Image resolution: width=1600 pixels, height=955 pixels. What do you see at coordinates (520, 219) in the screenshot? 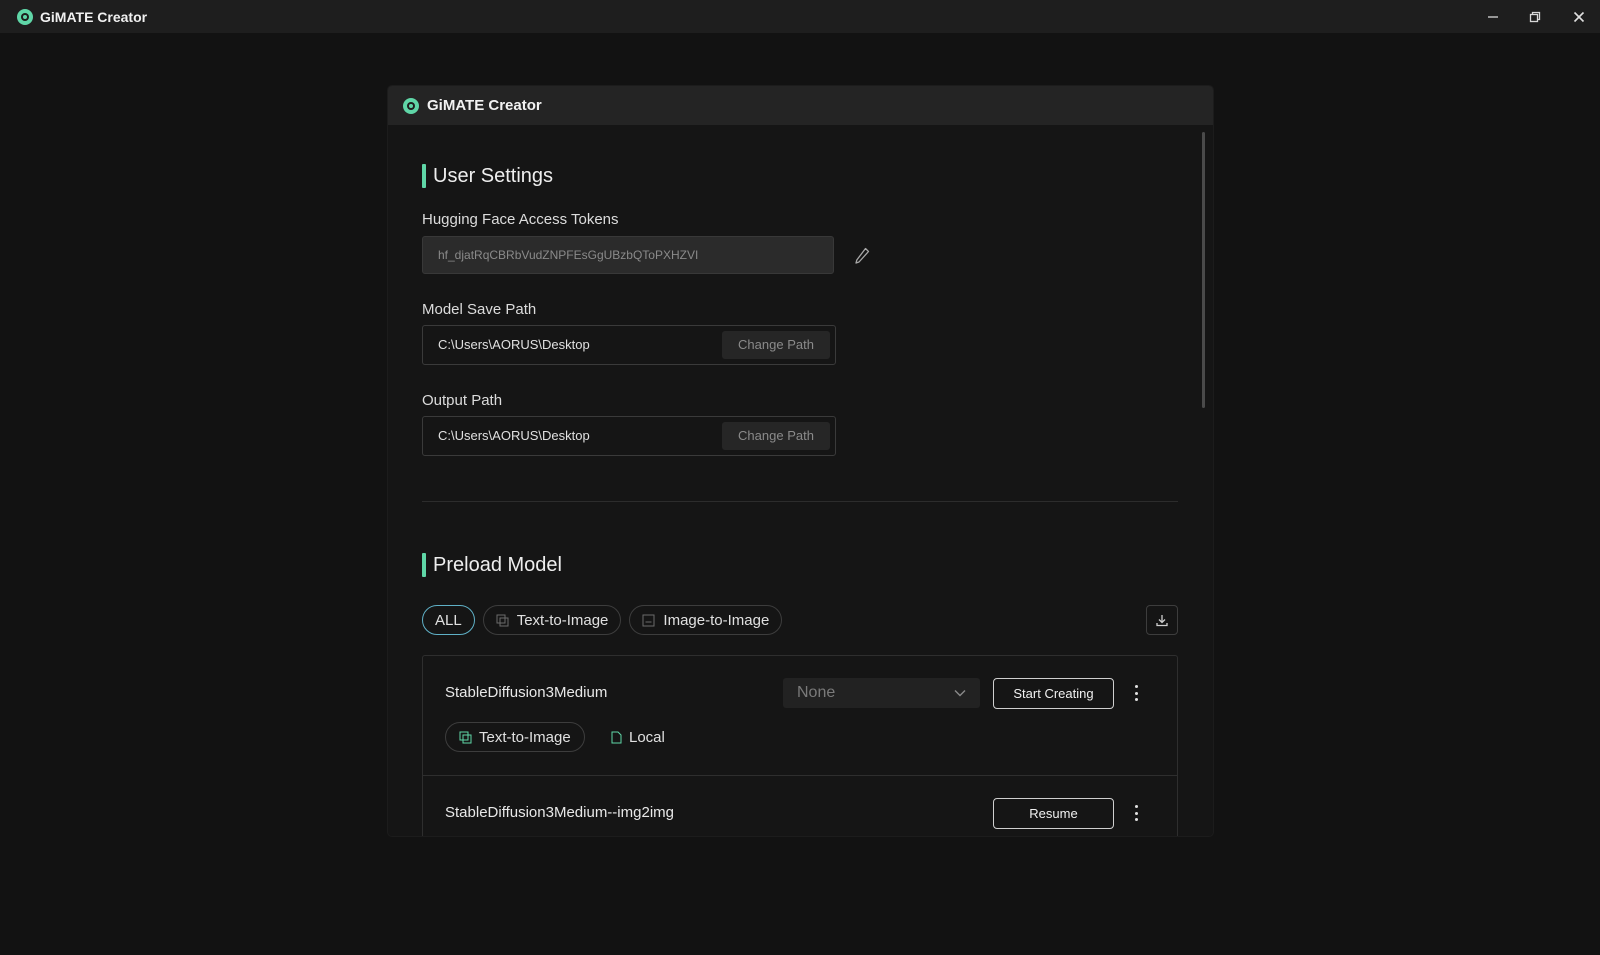
I see `token-label: Hugging Face Access Tokens` at bounding box center [520, 219].